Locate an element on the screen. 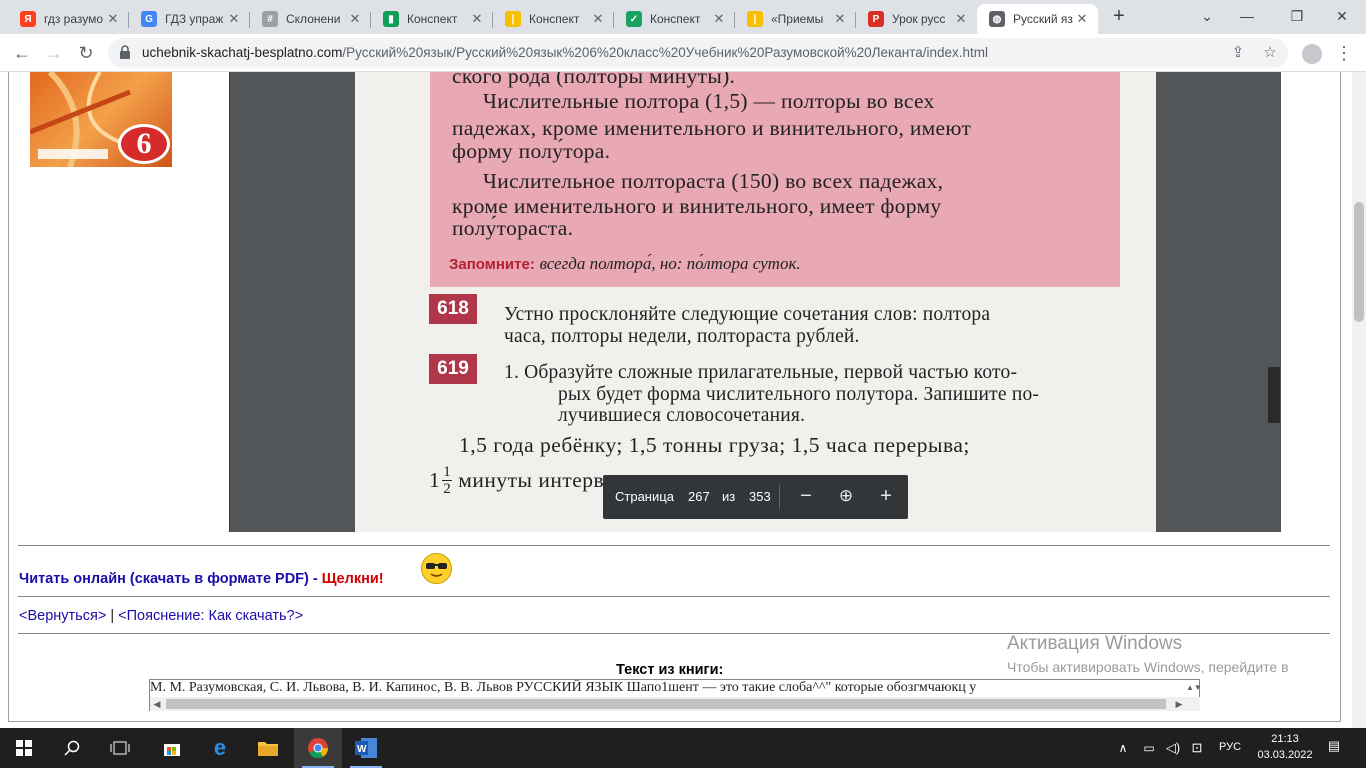 This screenshot has height=768, width=1366. browser-tab: ▮ Конспект ✕ is located at coordinates (432, 19).